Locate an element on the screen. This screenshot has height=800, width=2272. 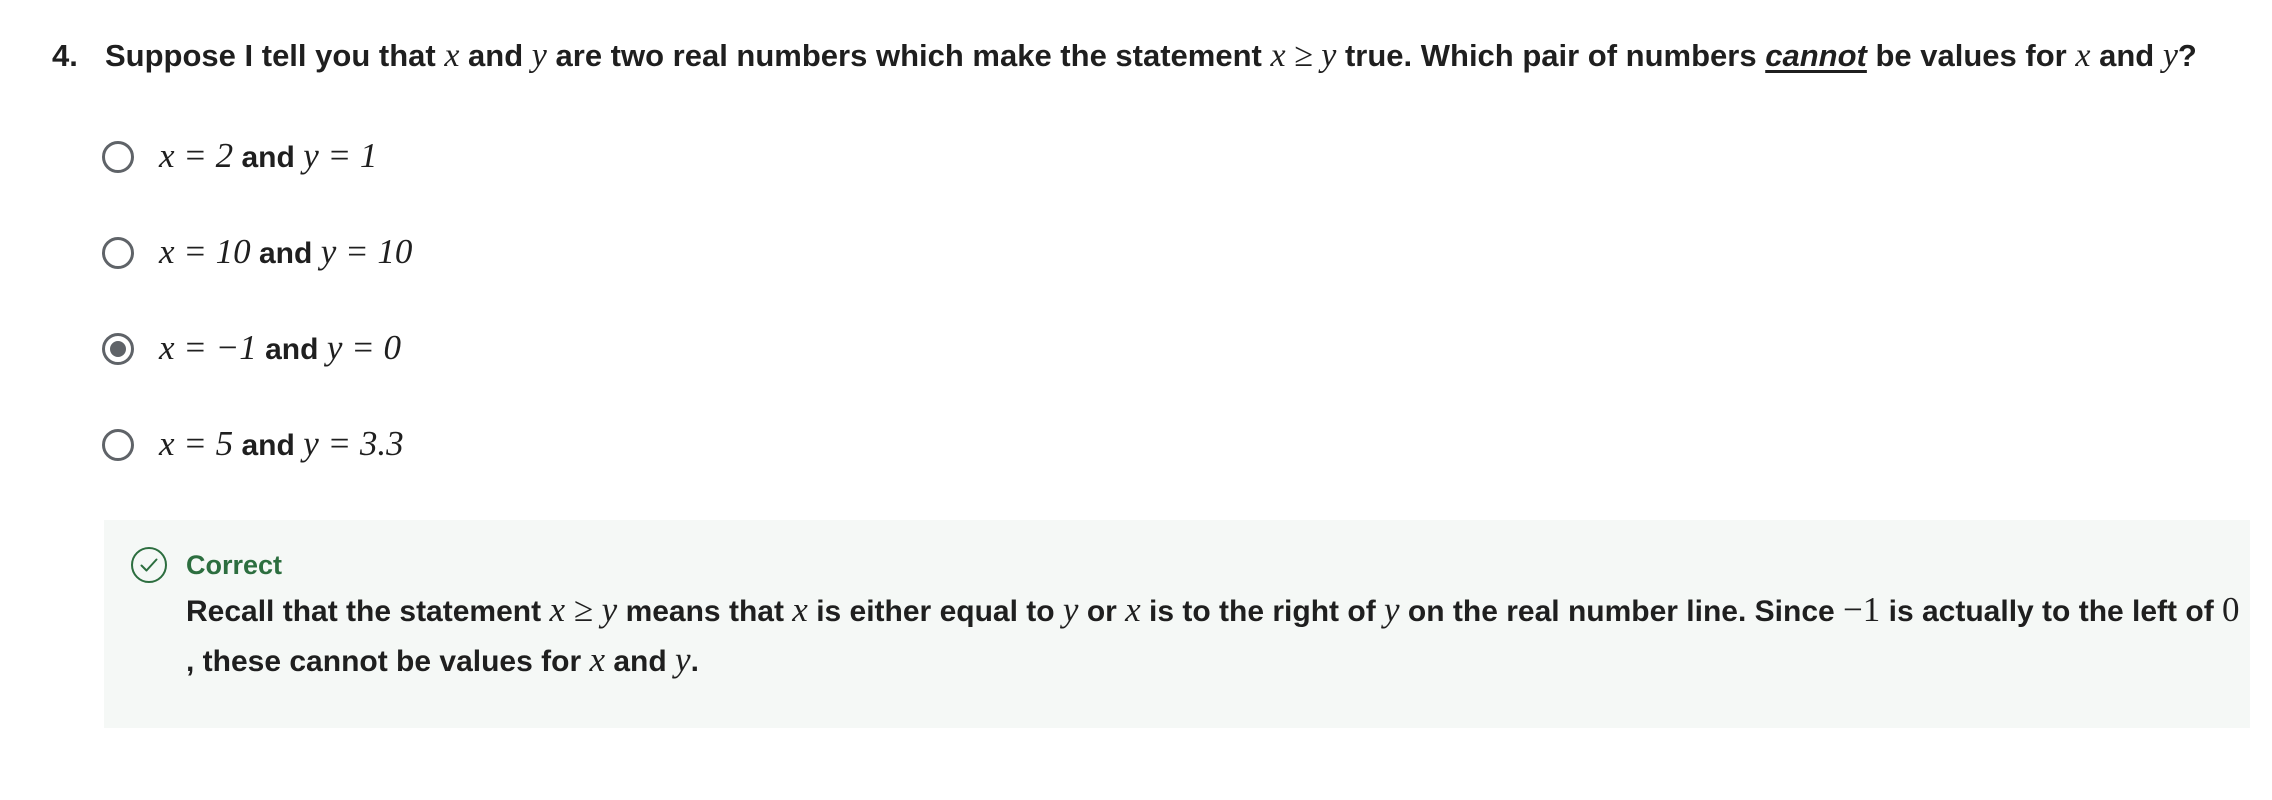
feedback-text: Recall that the statement is located at coordinates (364, 611).